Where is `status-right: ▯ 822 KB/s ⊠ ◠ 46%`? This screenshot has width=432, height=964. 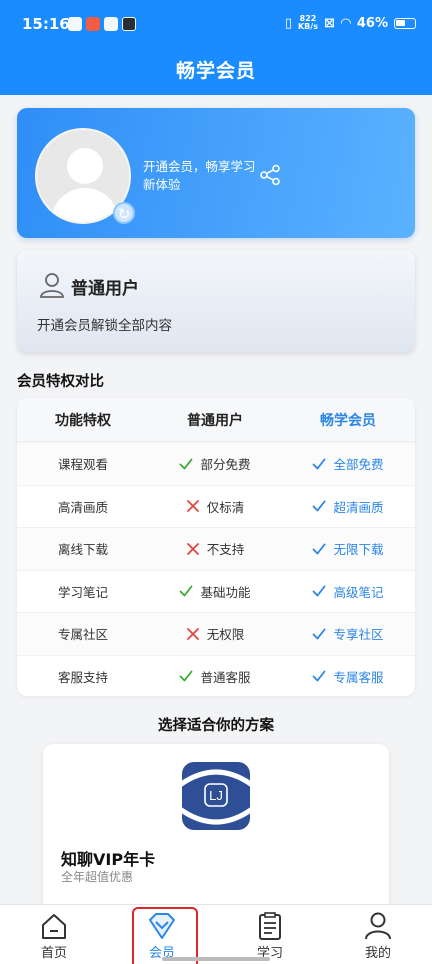 status-right: ▯ 822 KB/s ⊠ ◠ 46% is located at coordinates (350, 23).